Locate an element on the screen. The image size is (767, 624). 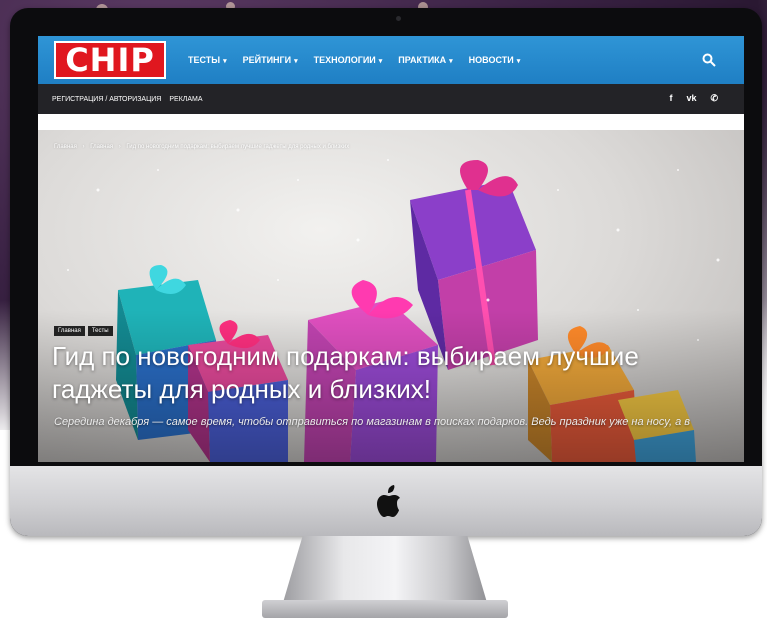
nav-item-tests: ТЕСТЫ ▾ is located at coordinates (207, 60).